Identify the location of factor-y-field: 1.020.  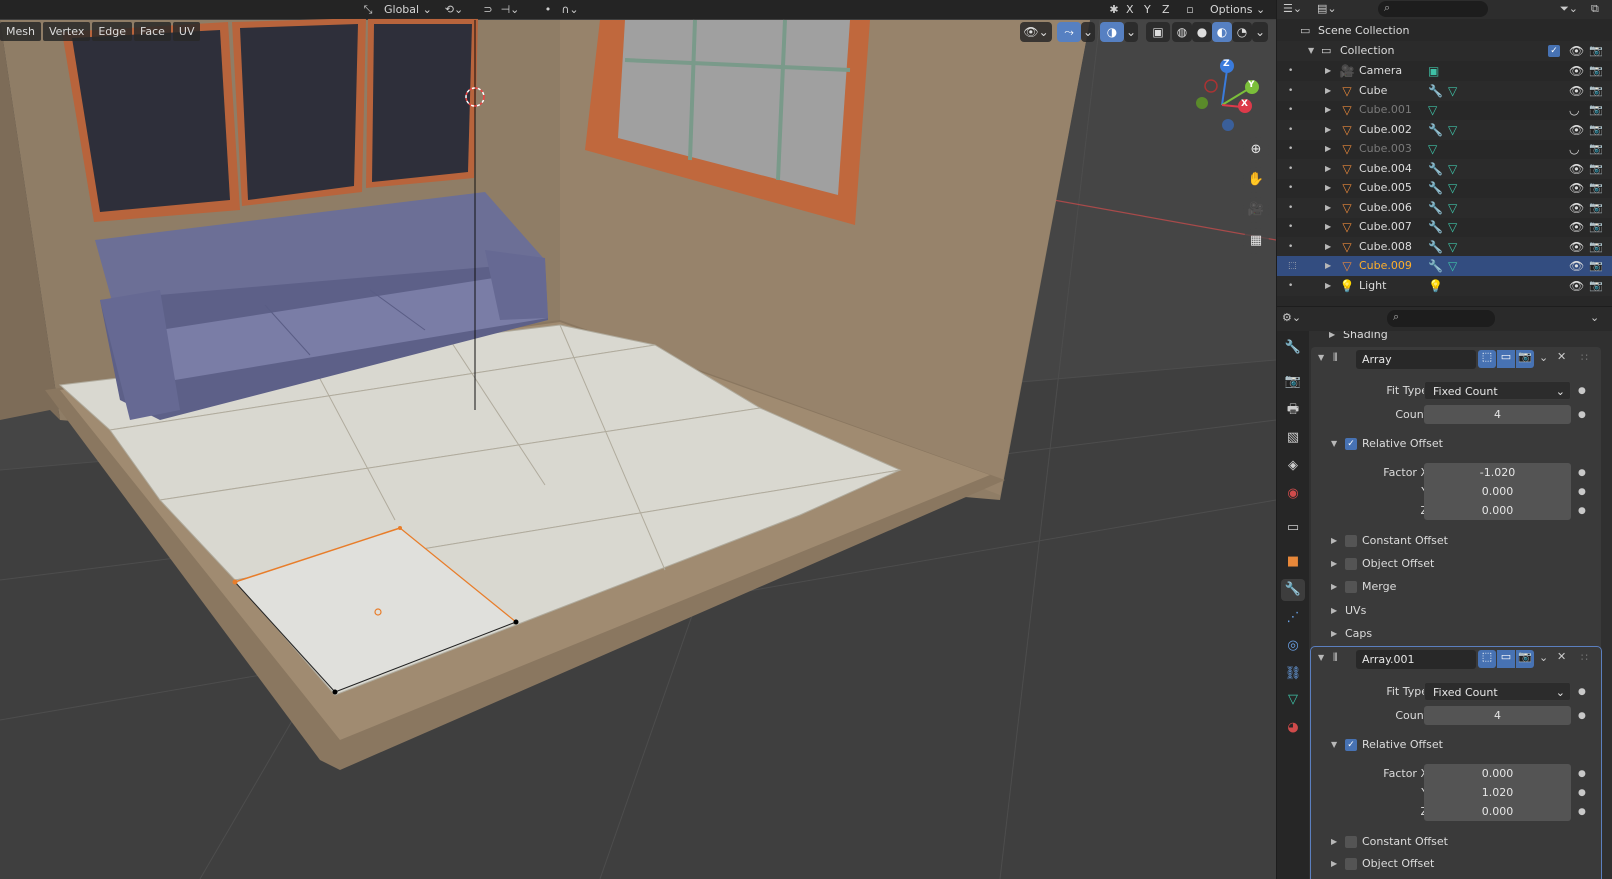
(1497, 792).